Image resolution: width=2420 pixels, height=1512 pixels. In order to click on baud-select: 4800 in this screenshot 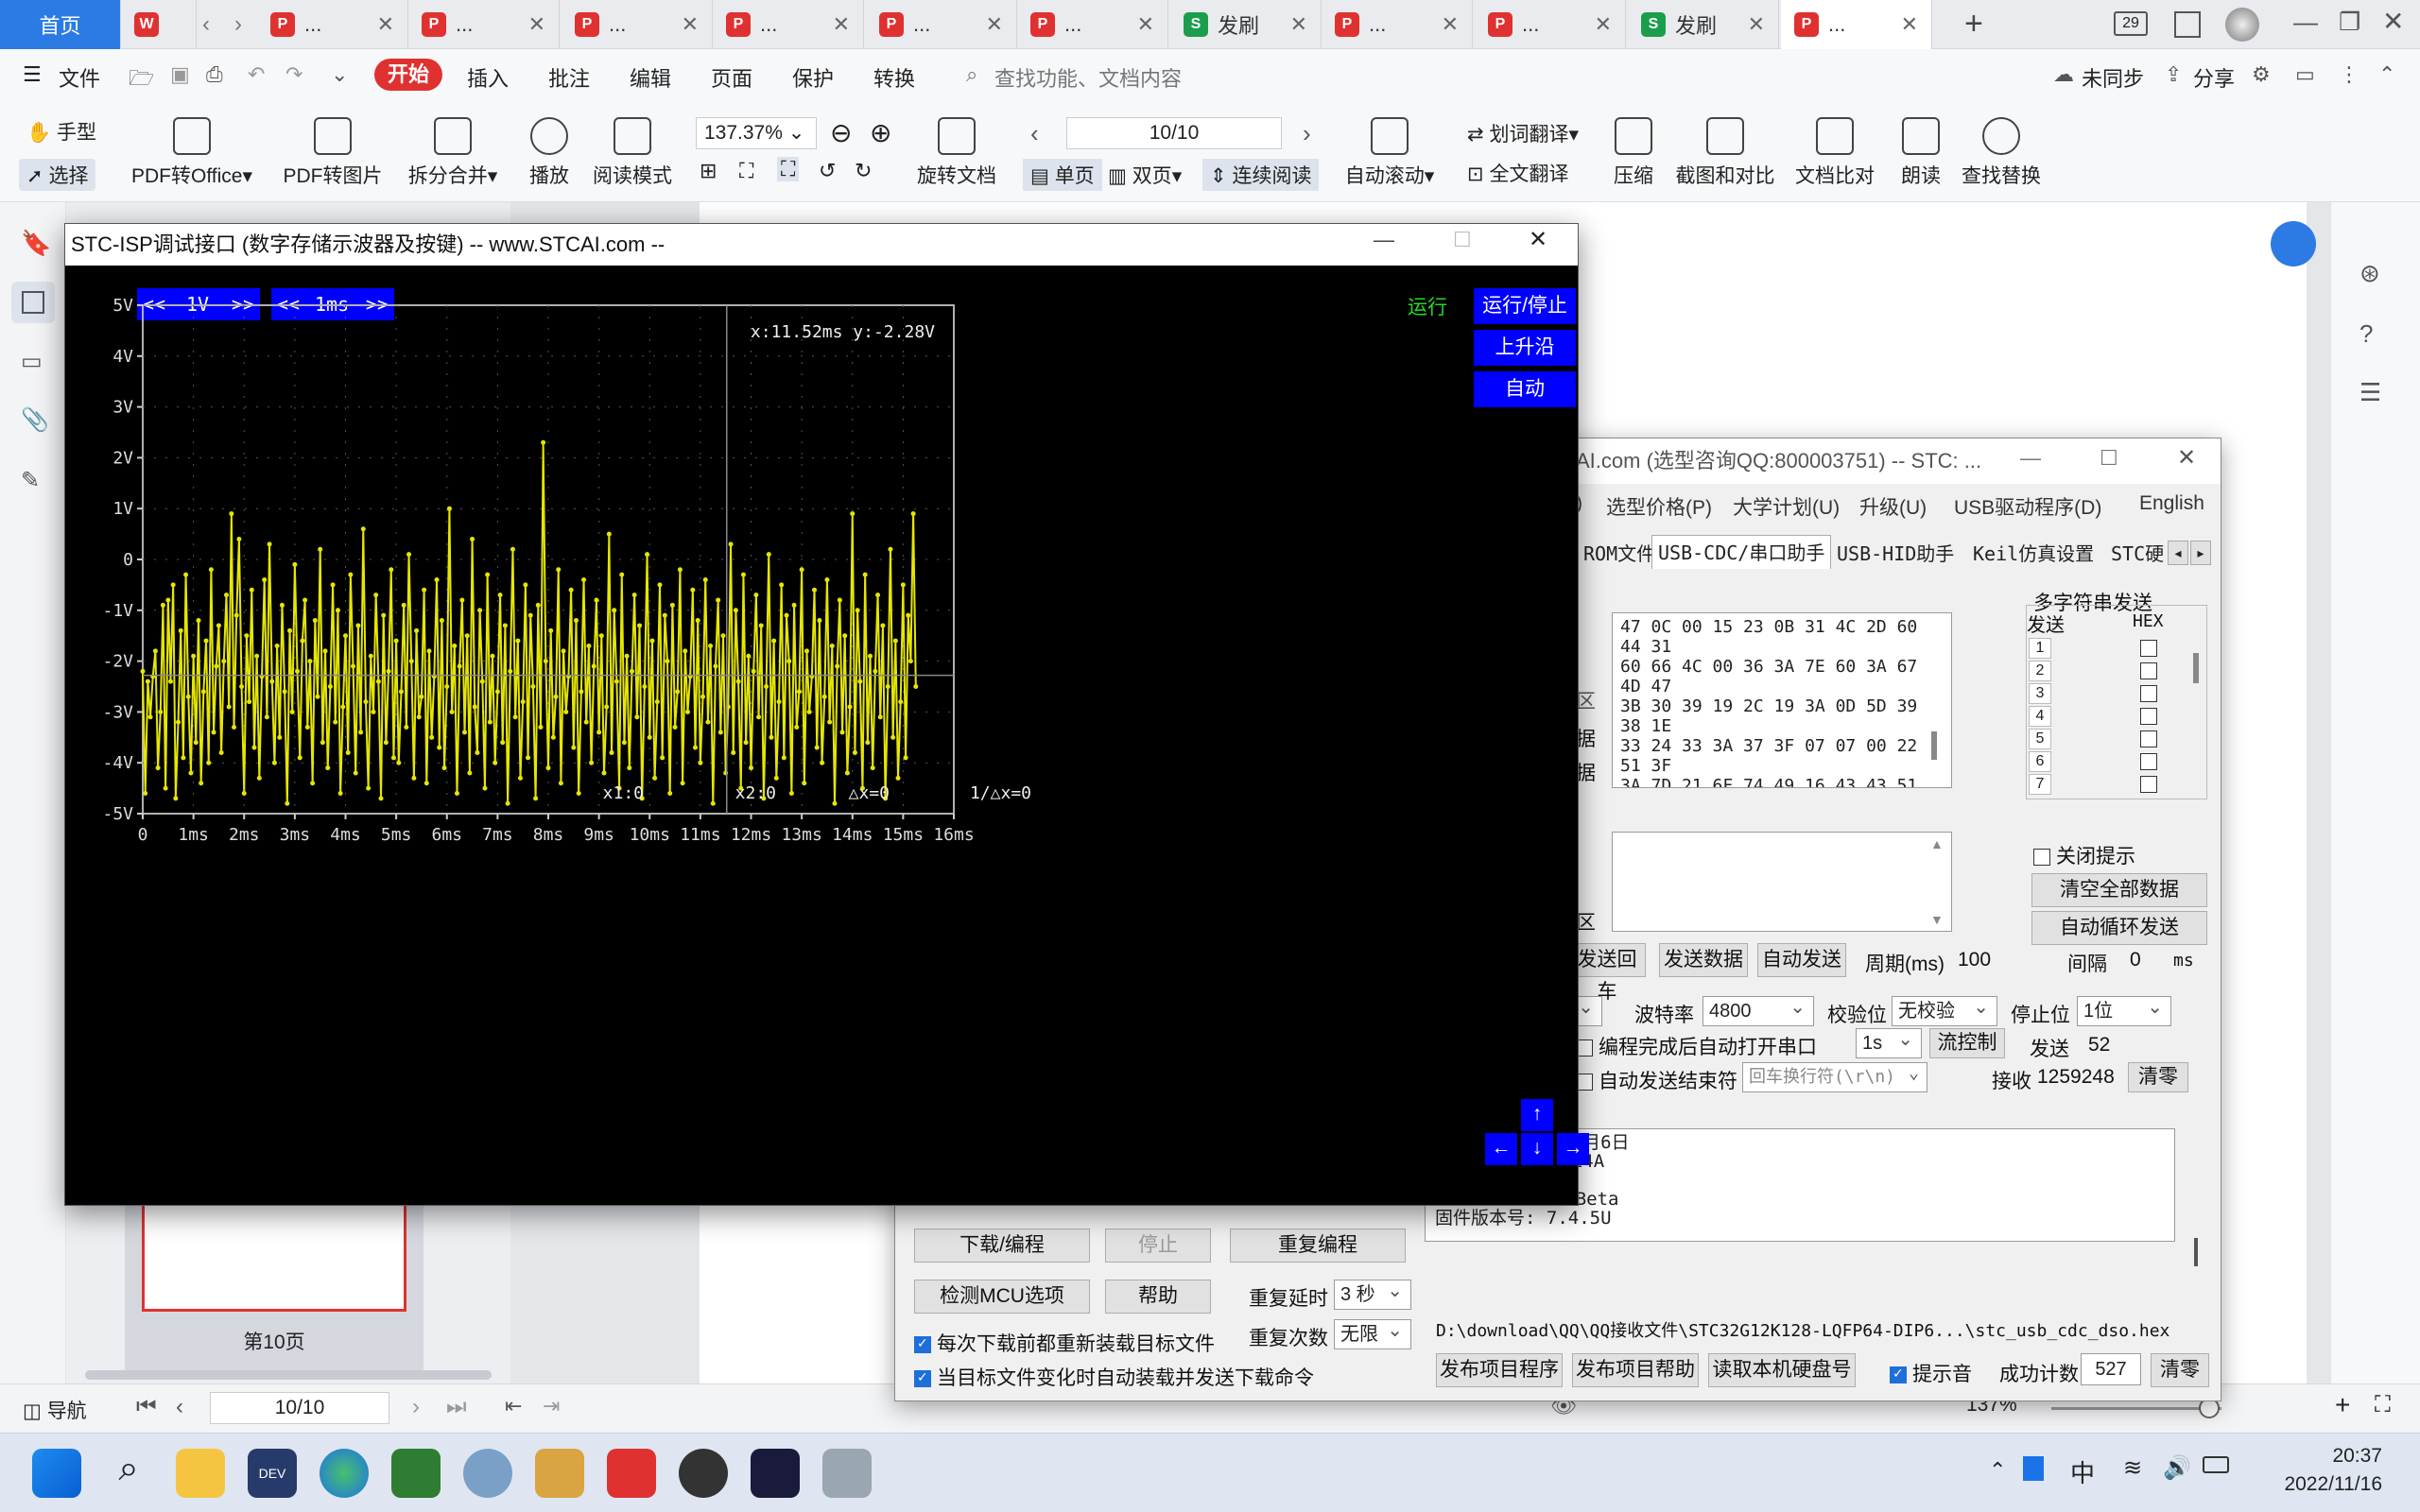, I will do `click(1758, 1009)`.